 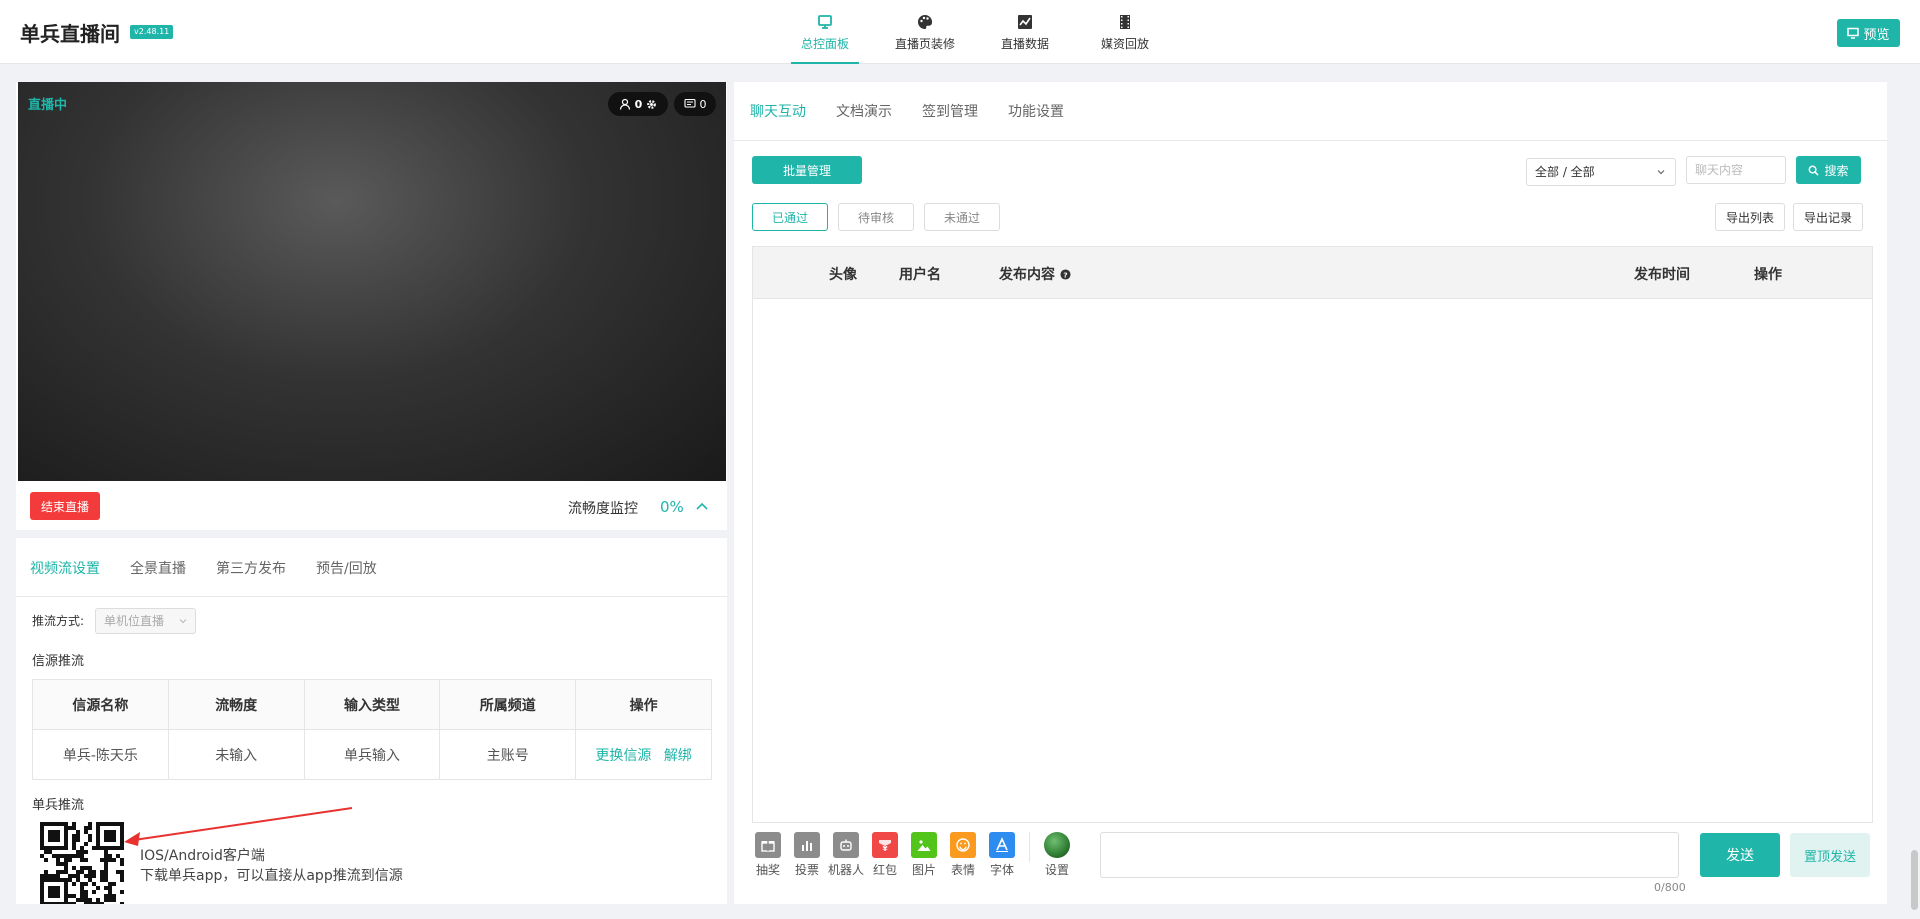 What do you see at coordinates (1828, 217) in the screenshot?
I see `export-record-button: 导出记录` at bounding box center [1828, 217].